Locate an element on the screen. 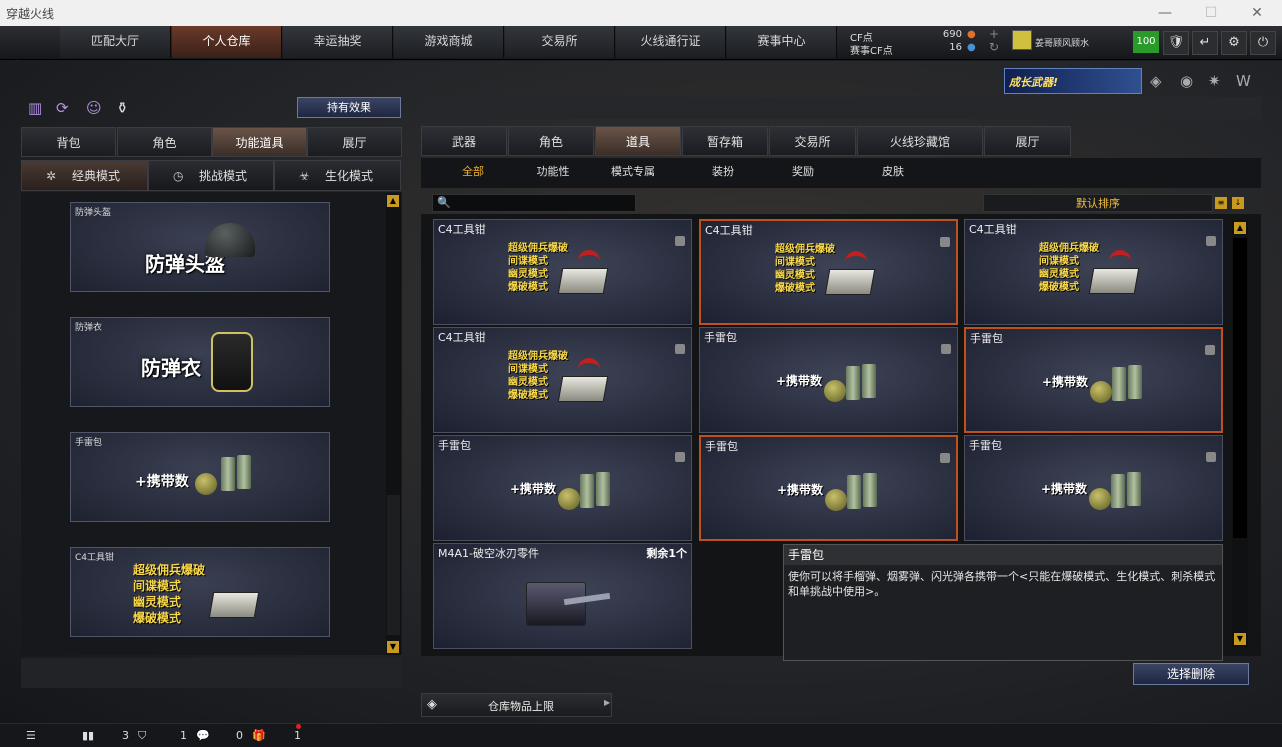  close-icon: ✕ is located at coordinates (1257, 13).